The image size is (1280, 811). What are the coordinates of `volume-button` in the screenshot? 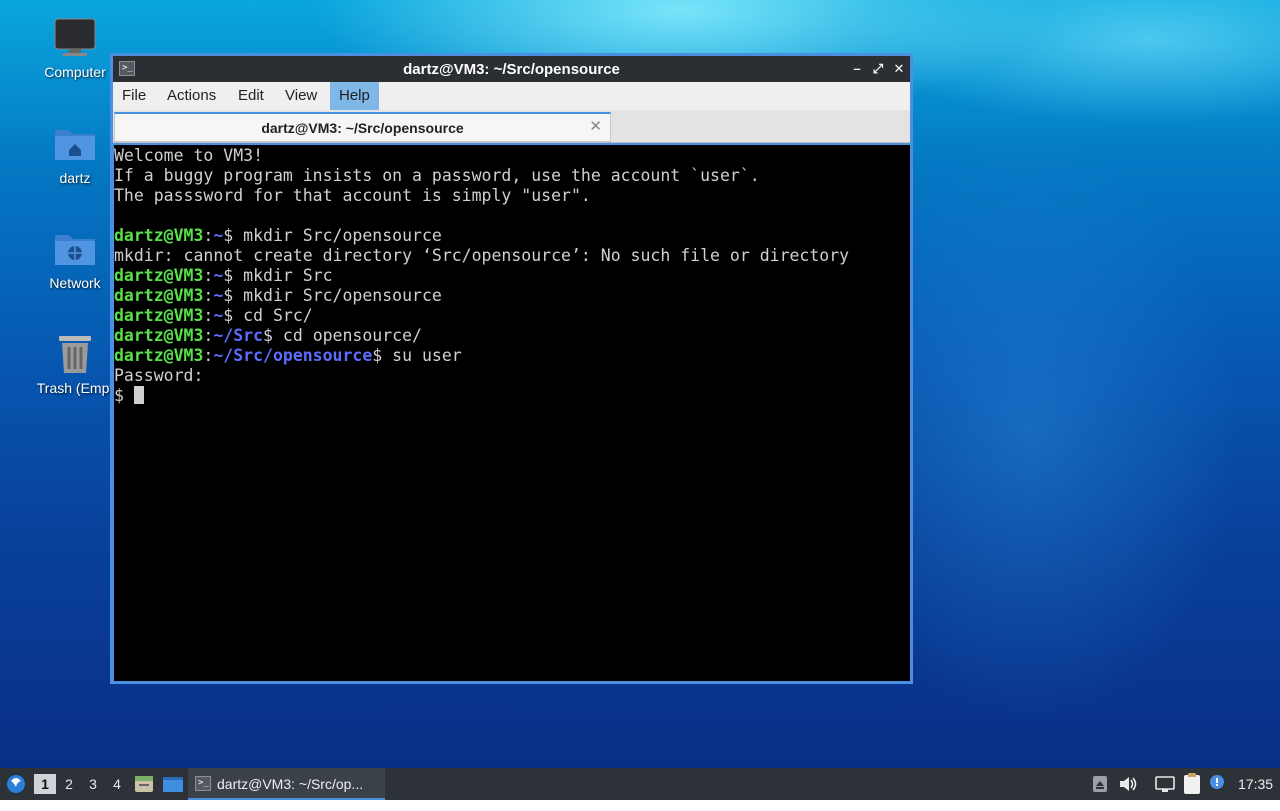 It's located at (1128, 784).